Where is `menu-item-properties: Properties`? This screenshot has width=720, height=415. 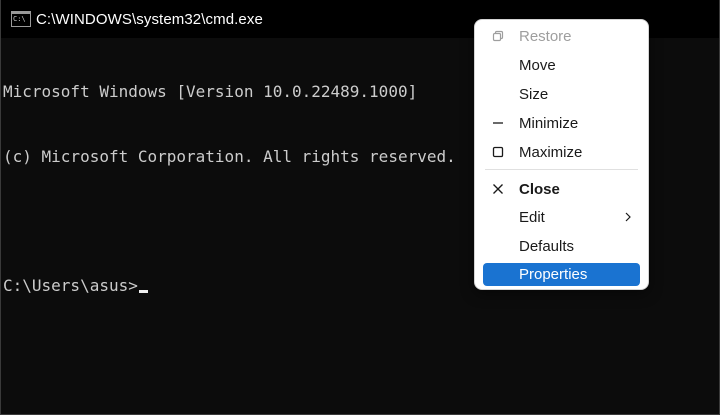
menu-item-properties: Properties is located at coordinates (561, 274).